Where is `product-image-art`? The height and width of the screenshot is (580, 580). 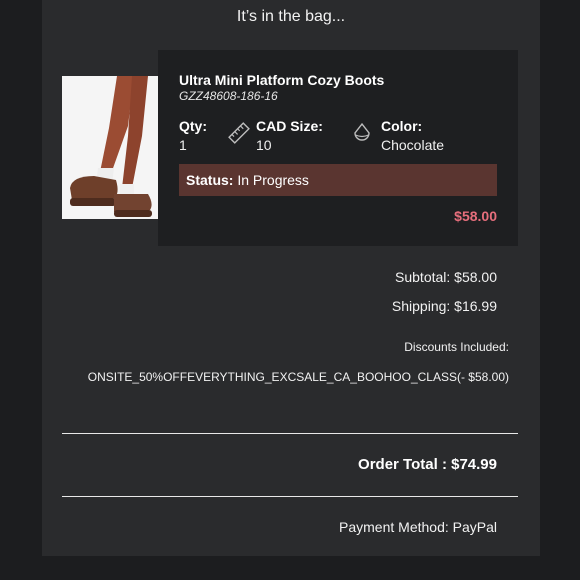 product-image-art is located at coordinates (110, 147).